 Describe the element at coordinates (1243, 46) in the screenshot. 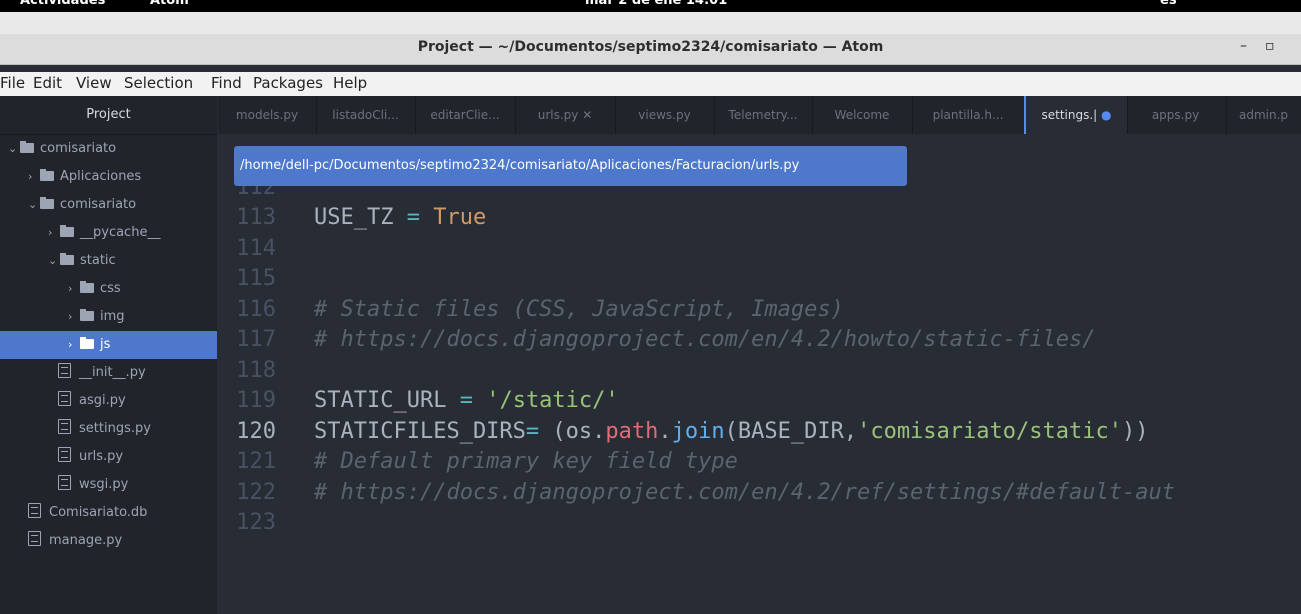

I see `minimize-button: –` at that location.